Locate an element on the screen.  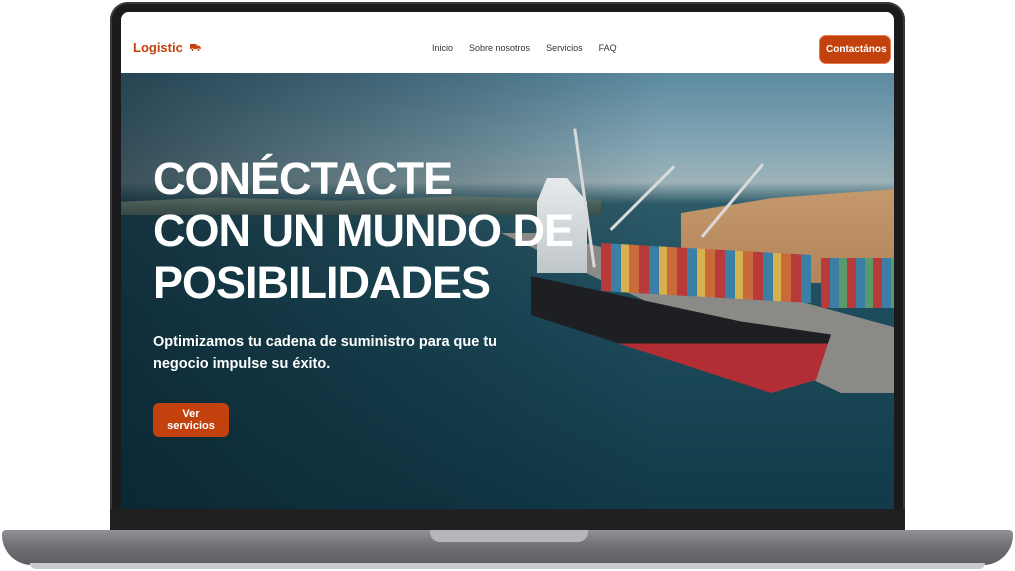
nav-link-servicios: Servicios is located at coordinates (564, 48).